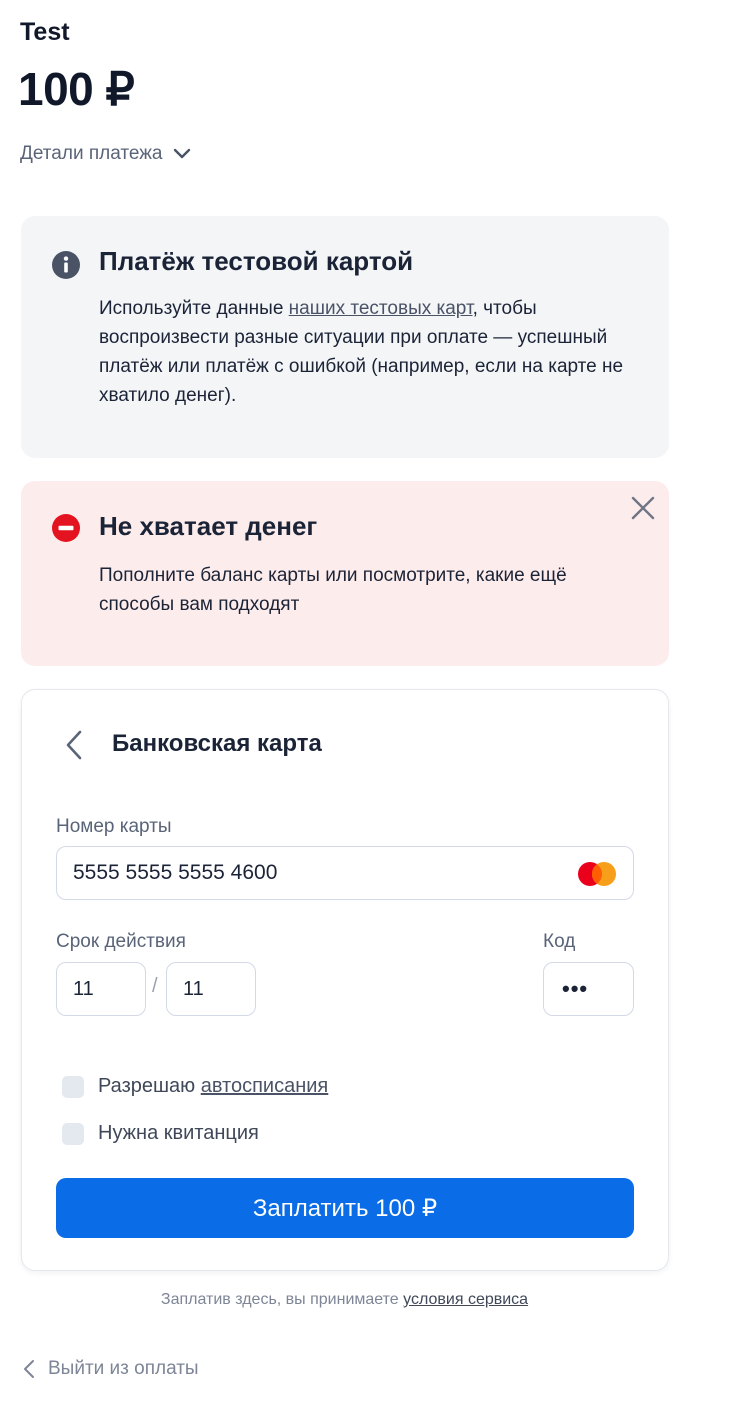 The width and height of the screenshot is (729, 1407). Describe the element at coordinates (175, 872) in the screenshot. I see `card-number-value: 5555 5555 5555 4600` at that location.